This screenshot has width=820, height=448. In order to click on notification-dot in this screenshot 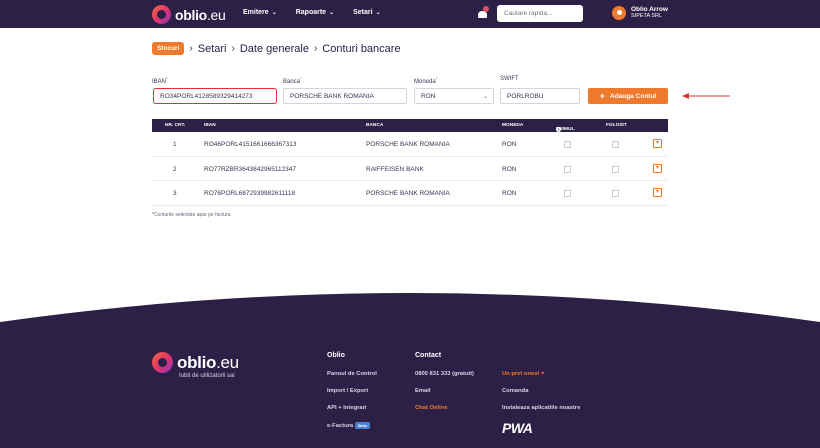, I will do `click(486, 9)`.